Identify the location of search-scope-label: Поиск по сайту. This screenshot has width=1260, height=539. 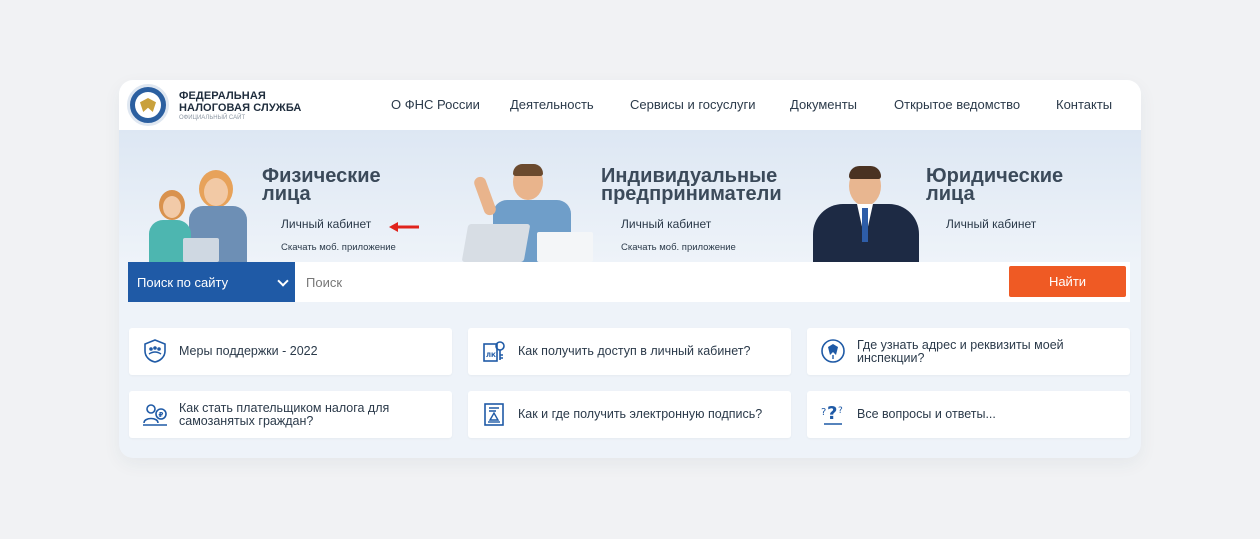
(183, 282).